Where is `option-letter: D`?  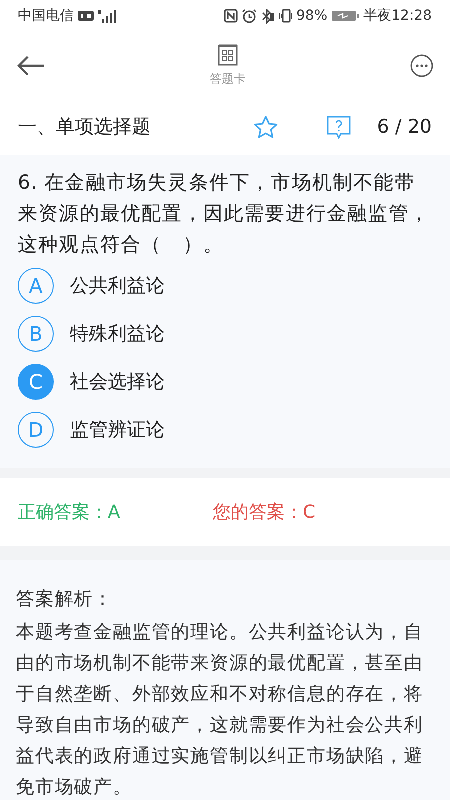
option-letter: D is located at coordinates (36, 430).